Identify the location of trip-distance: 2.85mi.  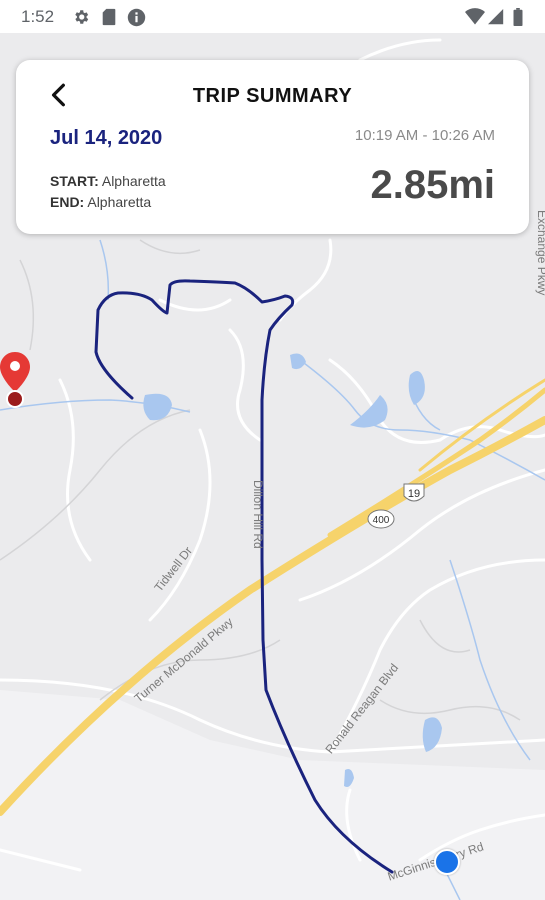
(432, 185).